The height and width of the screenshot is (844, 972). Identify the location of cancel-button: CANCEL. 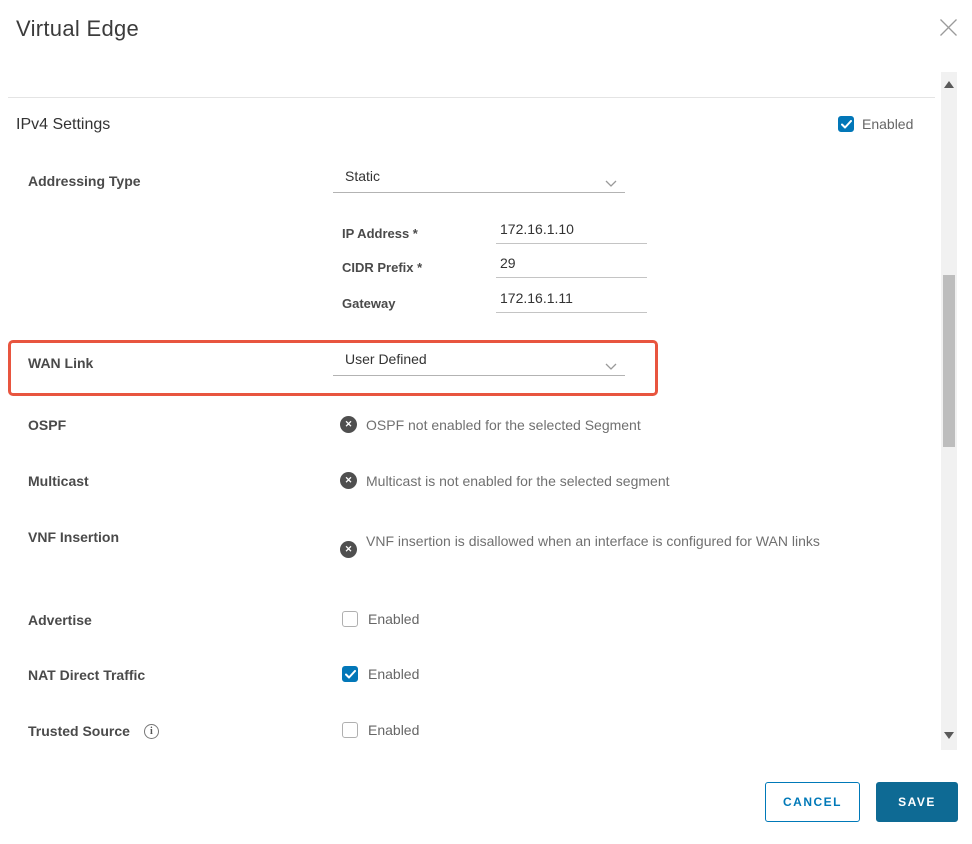
(812, 802).